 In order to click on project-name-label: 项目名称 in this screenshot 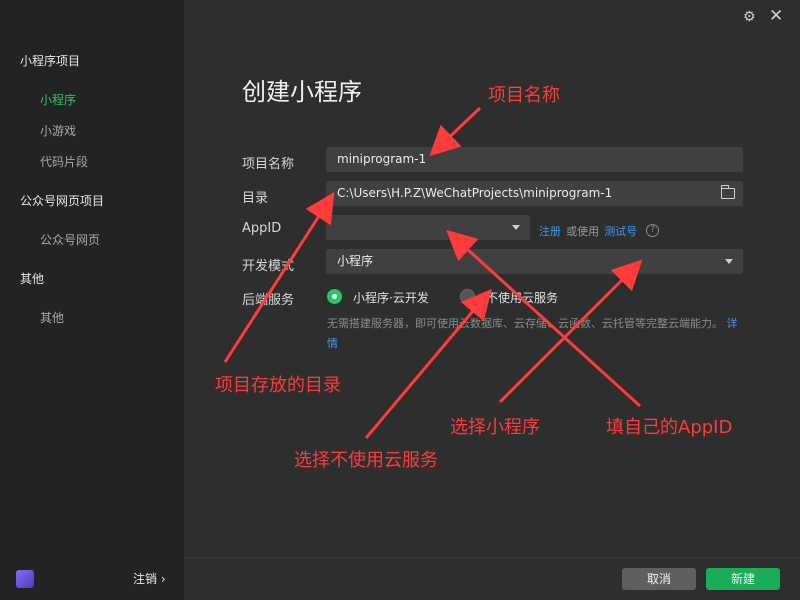, I will do `click(268, 164)`.